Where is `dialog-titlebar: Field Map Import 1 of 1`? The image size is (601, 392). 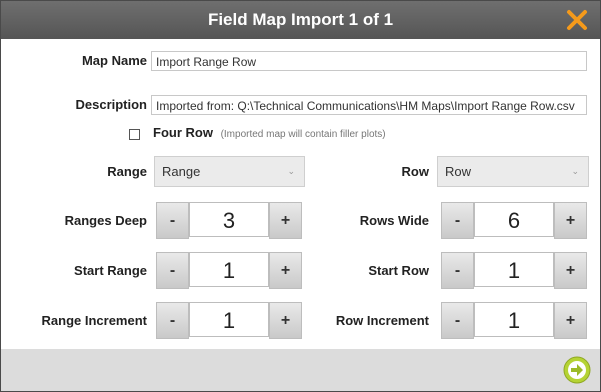
dialog-titlebar: Field Map Import 1 of 1 is located at coordinates (300, 20).